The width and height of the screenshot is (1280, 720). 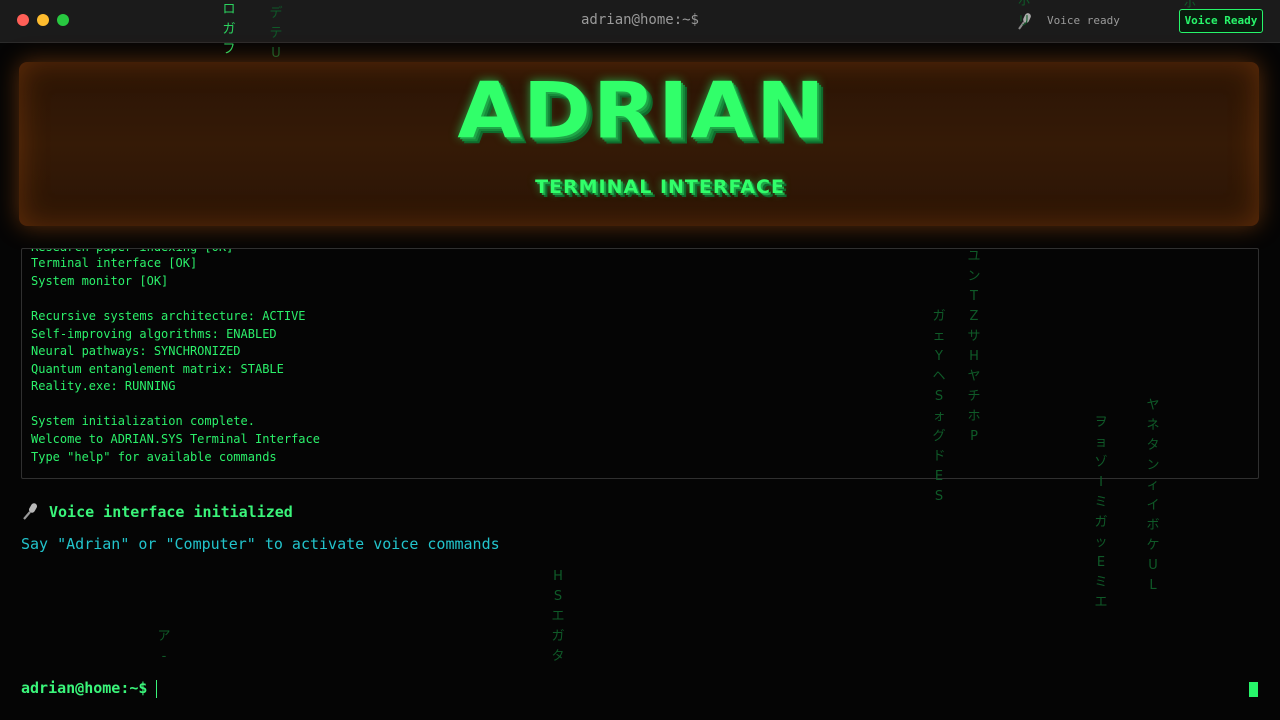 What do you see at coordinates (640, 21) in the screenshot?
I see `title-bar: adrian@home:~$ Voice ready Voice Ready` at bounding box center [640, 21].